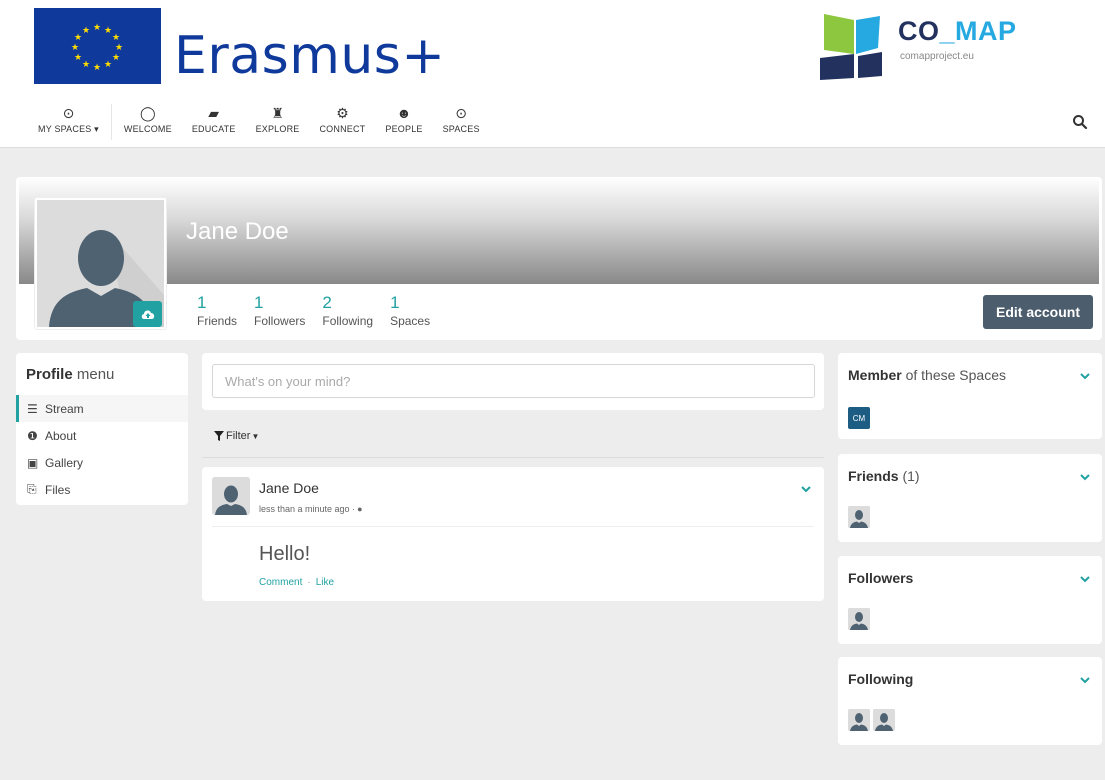 The height and width of the screenshot is (780, 1105). I want to click on stat-spaces: 1 Spaces, so click(410, 311).